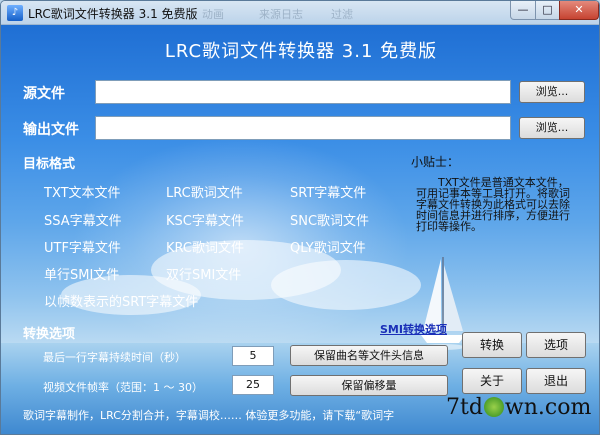  I want to click on cloud, so click(346, 285).